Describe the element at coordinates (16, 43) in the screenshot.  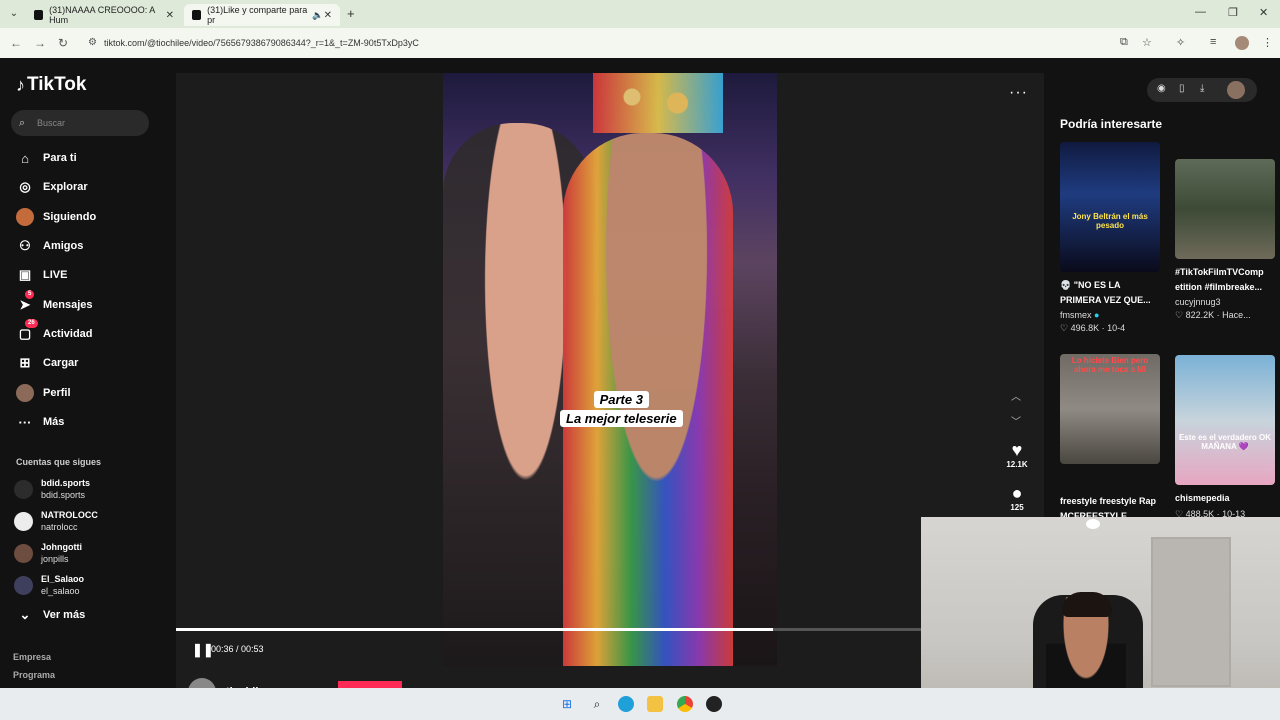
I see `back-icon: ←` at that location.